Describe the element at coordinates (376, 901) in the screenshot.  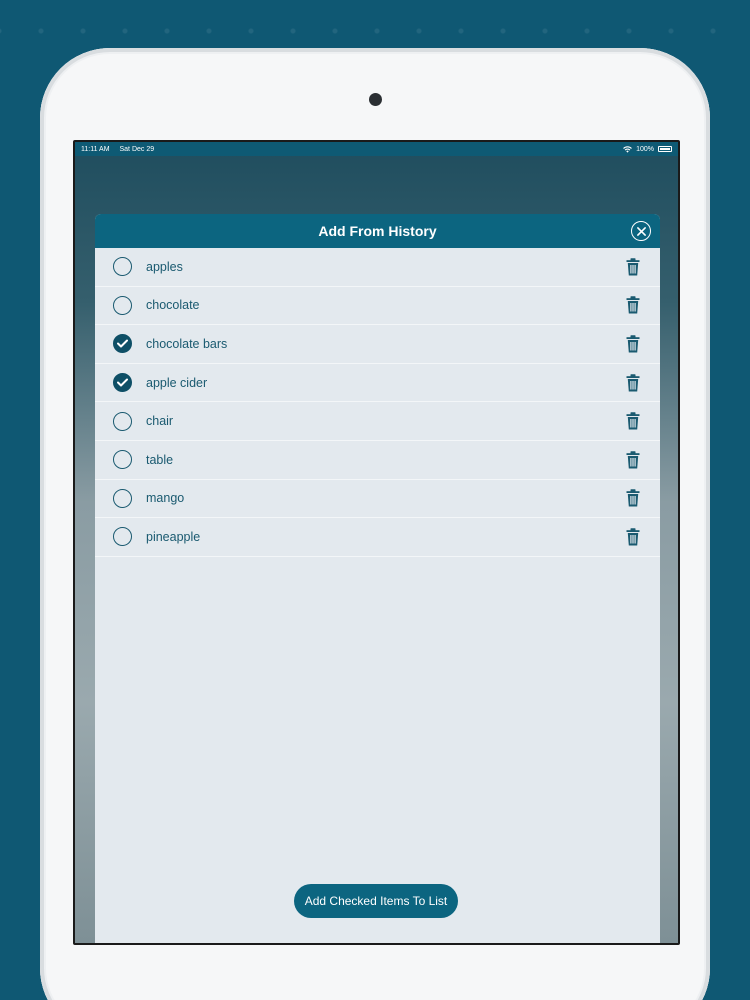
I see `add-checked-items-button: Add Checked Items To List` at that location.